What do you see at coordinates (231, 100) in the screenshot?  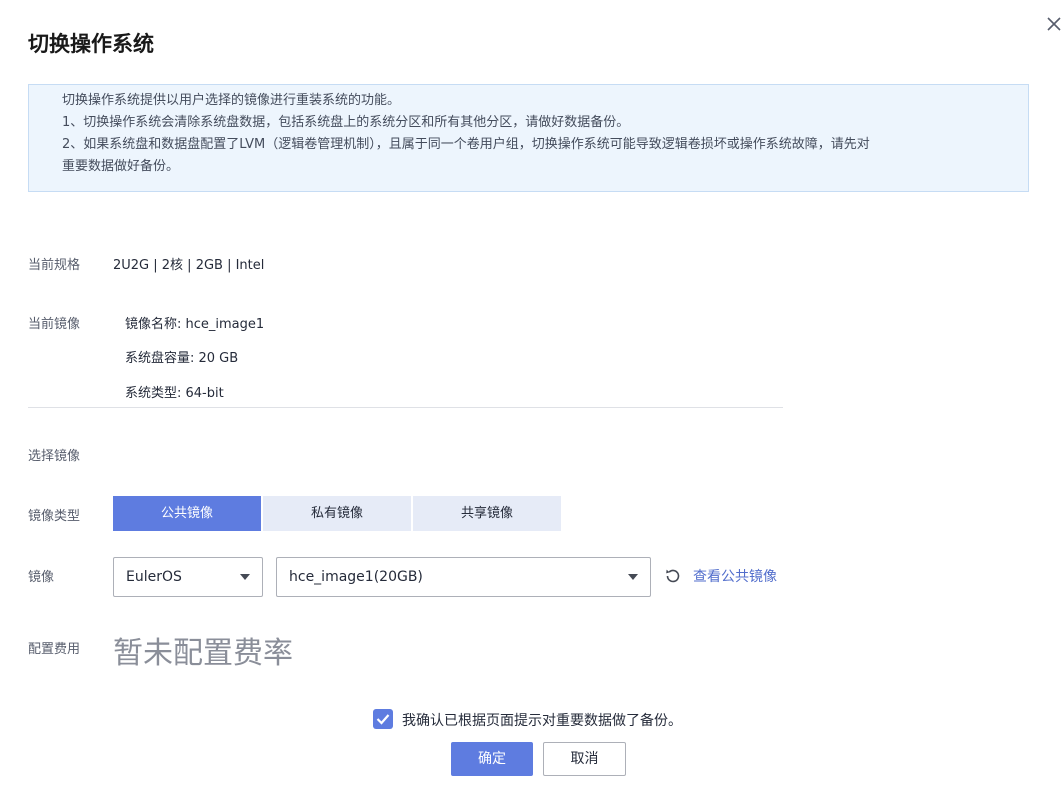 I see `notice-line: 切换操作系统提供以用户选择的镜像进行重装系统的功能。` at bounding box center [231, 100].